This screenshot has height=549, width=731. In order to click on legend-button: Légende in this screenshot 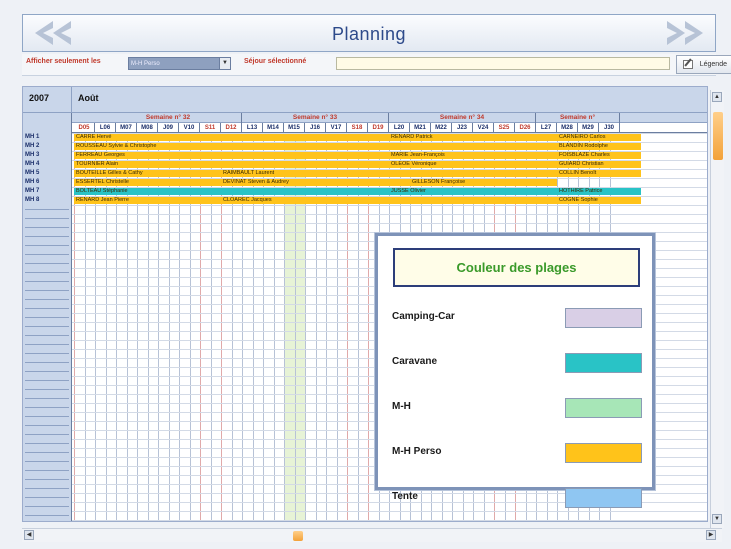, I will do `click(703, 64)`.